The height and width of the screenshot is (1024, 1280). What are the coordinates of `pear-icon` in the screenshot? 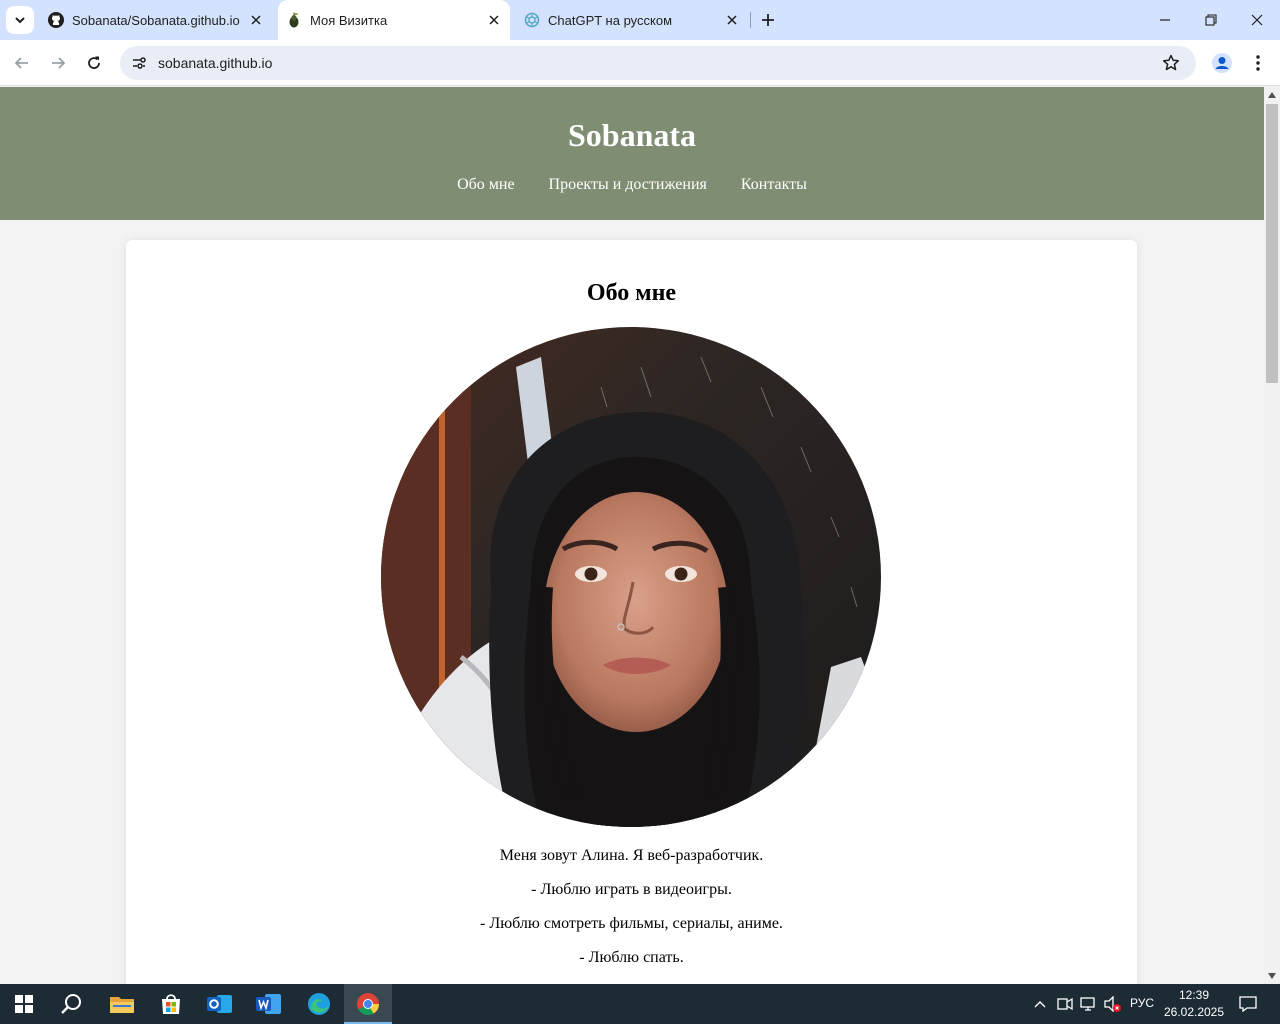 It's located at (294, 20).